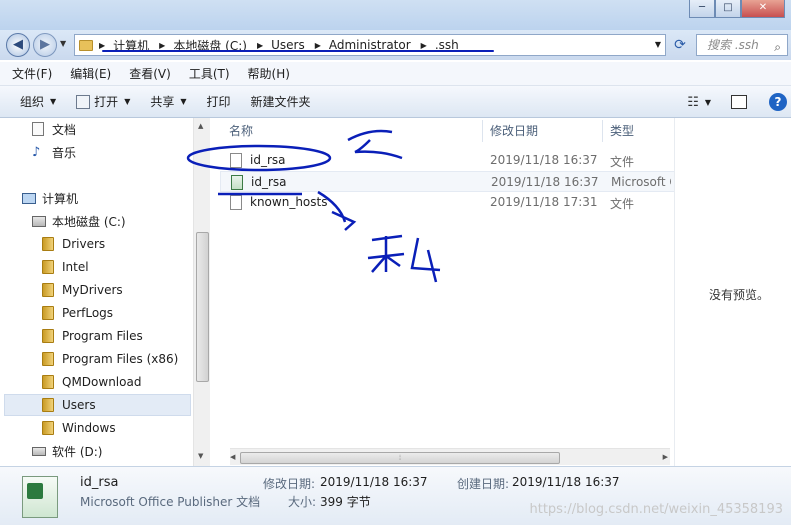 This screenshot has height=525, width=791. I want to click on ink-circle, so click(259, 158).